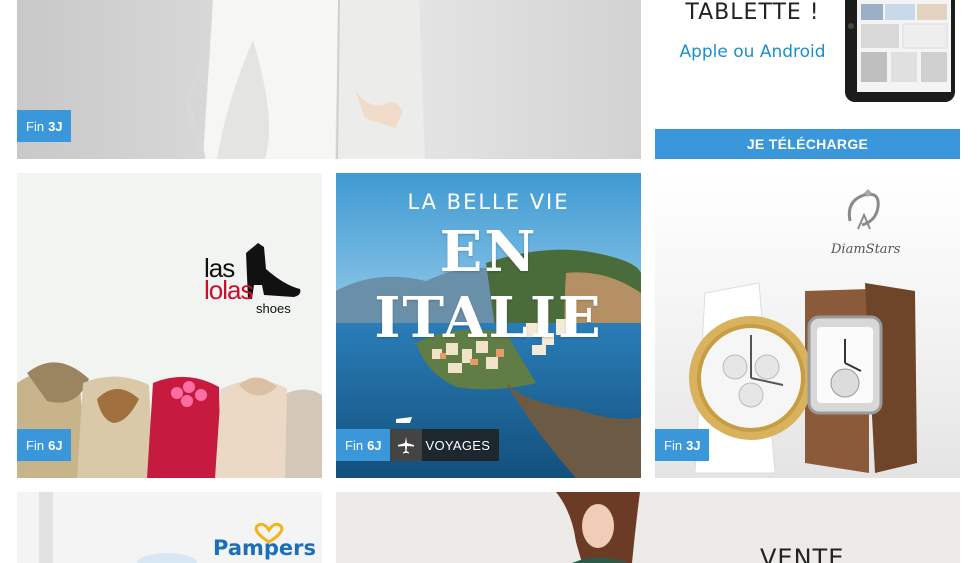 The height and width of the screenshot is (563, 978). Describe the element at coordinates (228, 290) in the screenshot. I see `brand-lolas: lolas` at that location.